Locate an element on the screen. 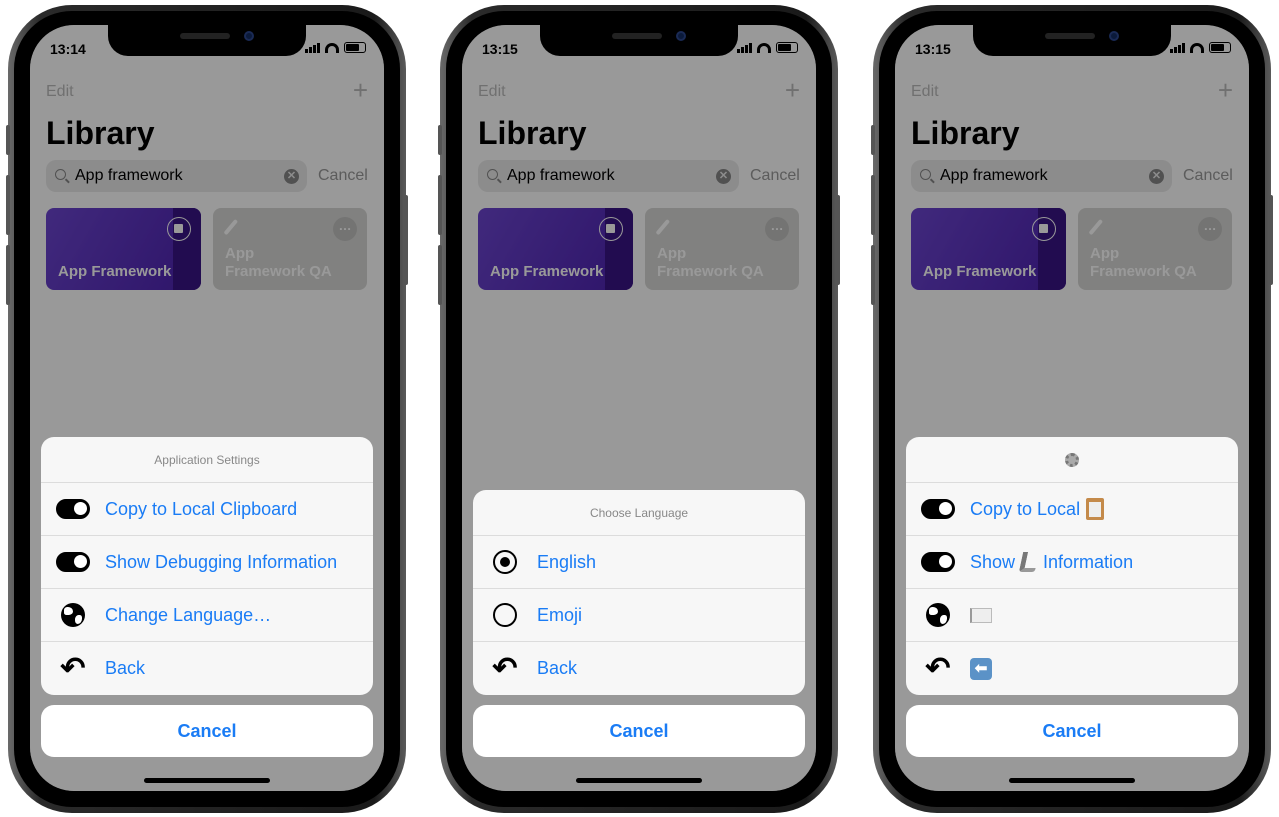 This screenshot has width=1279, height=817. clipboard-emoji-icon is located at coordinates (1095, 509).